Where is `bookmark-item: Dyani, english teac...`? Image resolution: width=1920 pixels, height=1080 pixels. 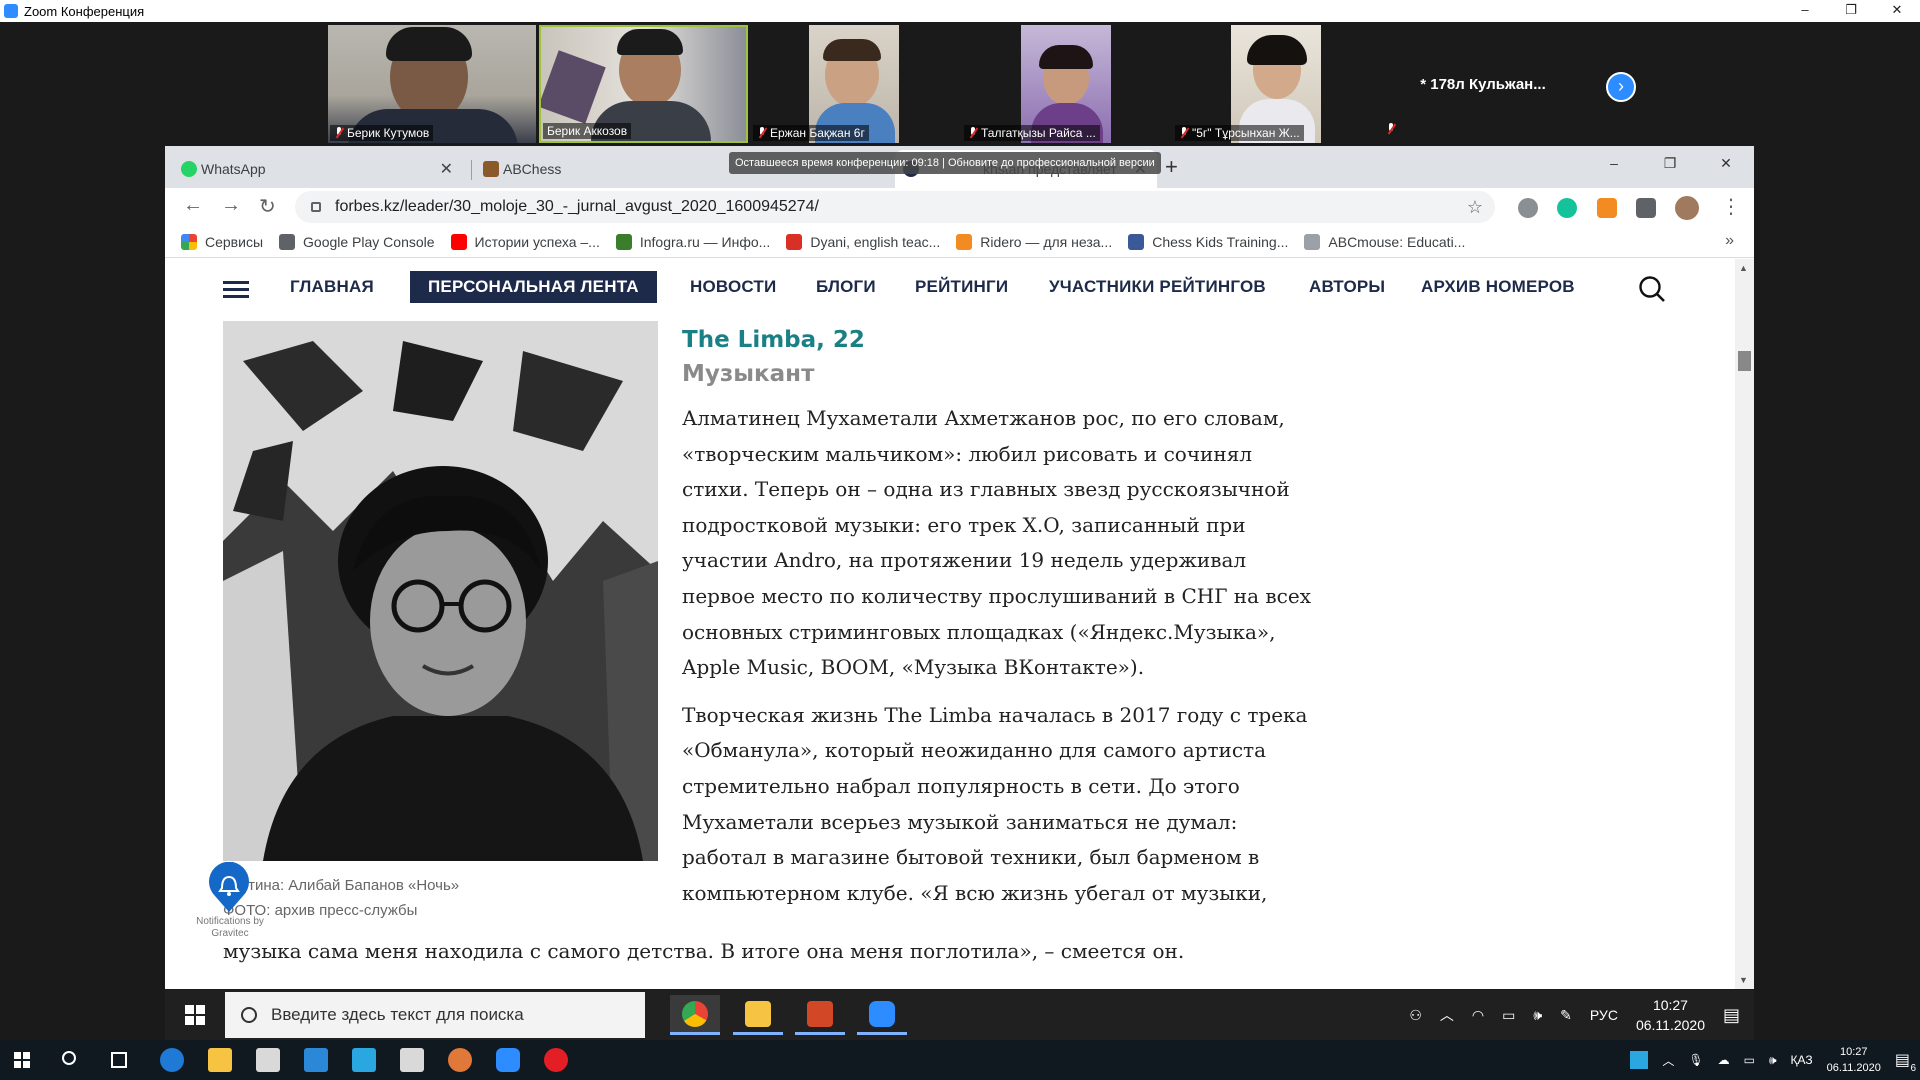
bookmark-item: Dyani, english teac... is located at coordinates (863, 241).